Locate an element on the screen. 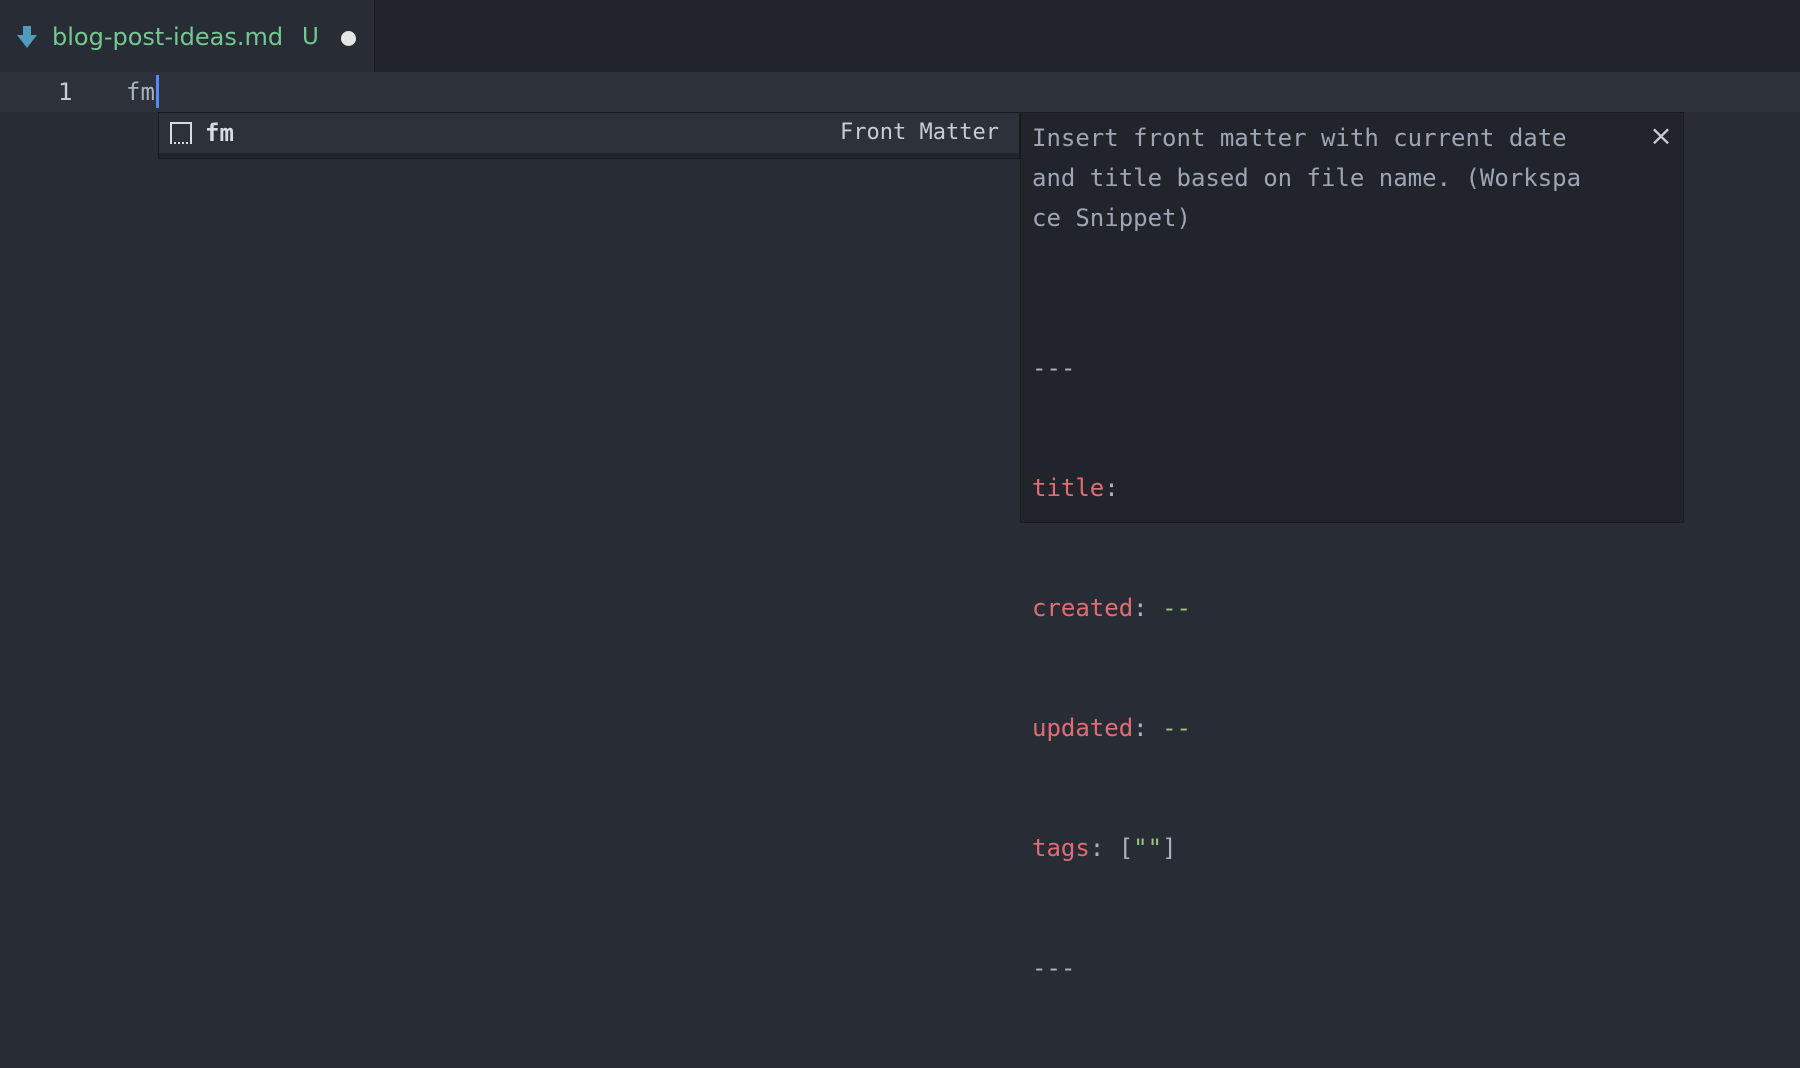 Image resolution: width=1800 pixels, height=1068 pixels. text-cursor is located at coordinates (157, 91).